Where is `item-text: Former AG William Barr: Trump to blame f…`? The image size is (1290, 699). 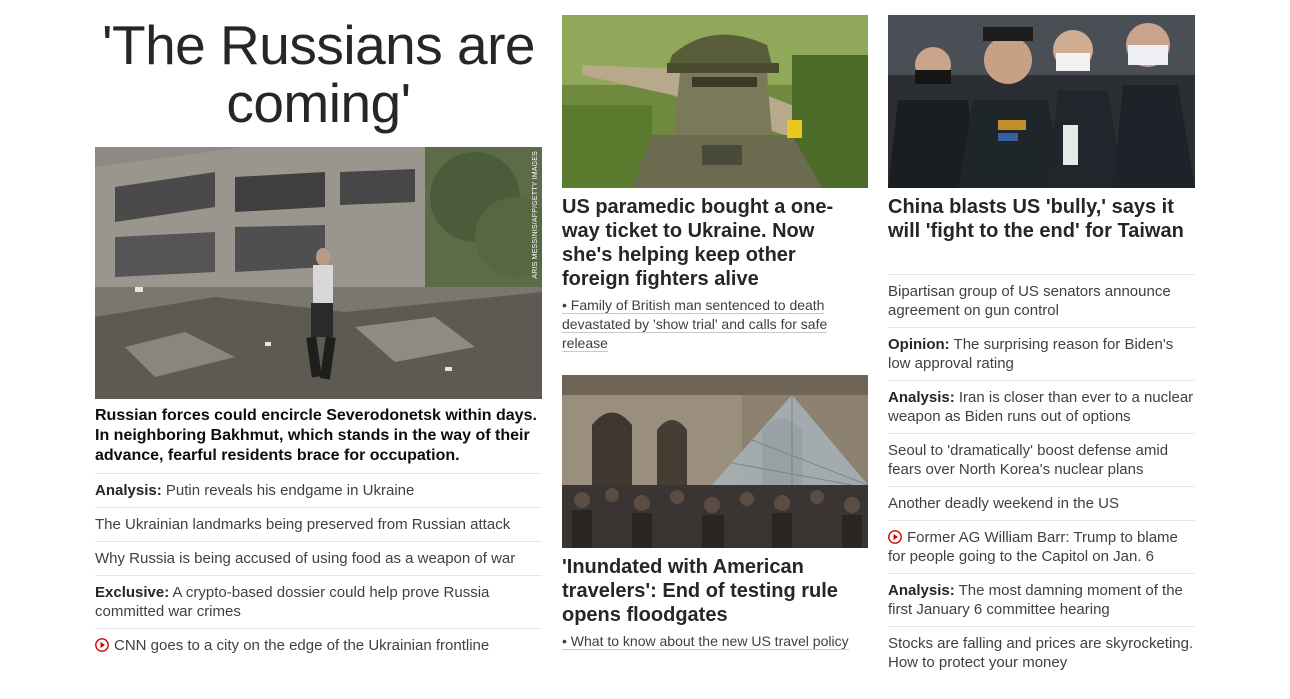
item-text: Former AG William Barr: Trump to blame f… is located at coordinates (1033, 547).